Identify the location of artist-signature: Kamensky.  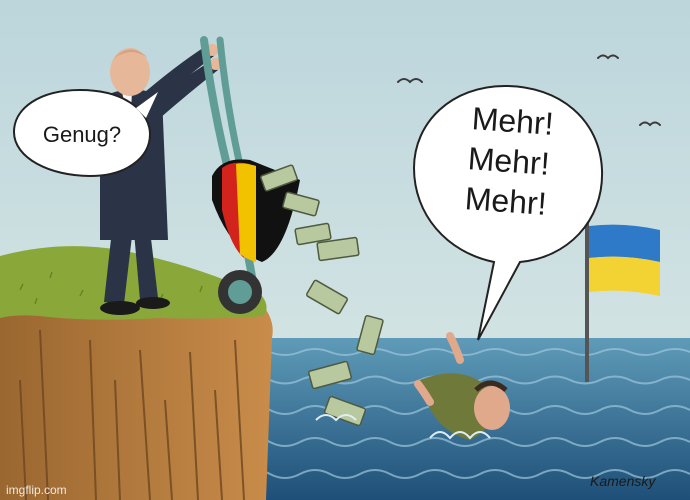
(623, 481).